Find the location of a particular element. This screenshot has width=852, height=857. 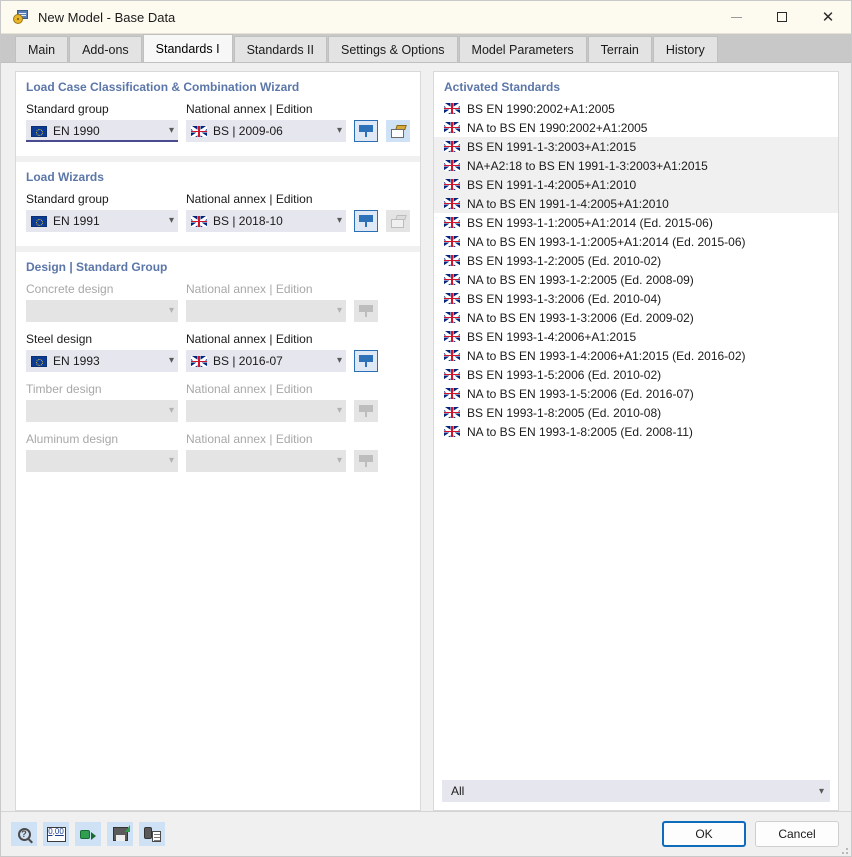

list-item: BS EN 1993-1-5:2006 (Ed. 2010-02) is located at coordinates (636, 374).